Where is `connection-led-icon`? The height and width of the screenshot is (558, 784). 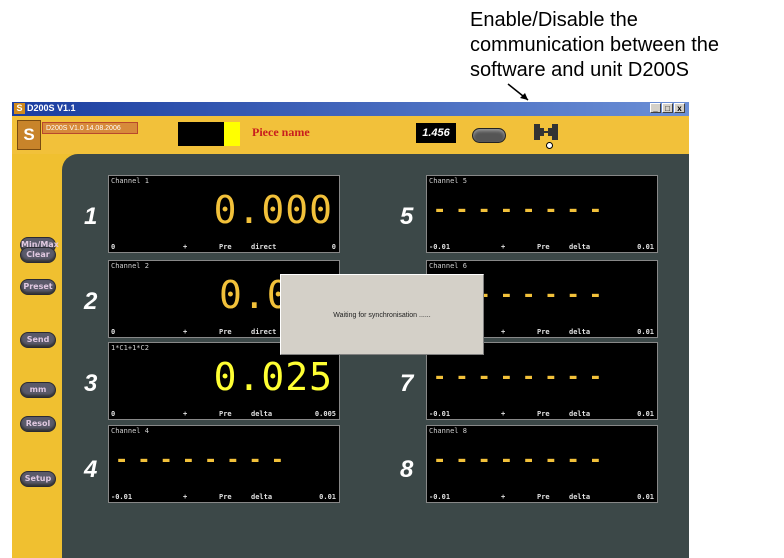
connection-led-icon is located at coordinates (549, 145).